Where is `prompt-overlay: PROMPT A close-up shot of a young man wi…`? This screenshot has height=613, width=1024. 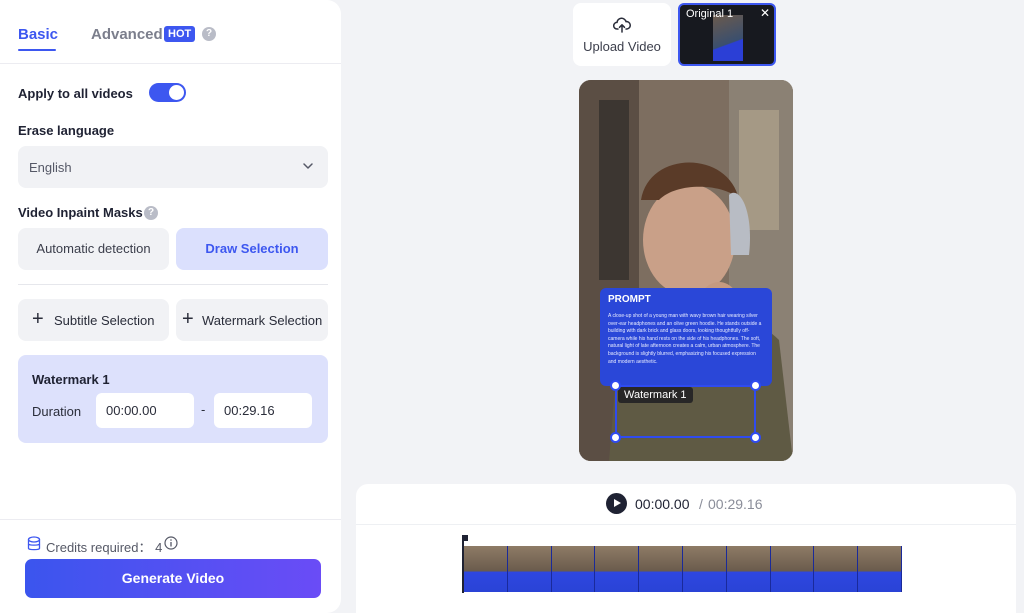 prompt-overlay: PROMPT A close-up shot of a young man wi… is located at coordinates (686, 337).